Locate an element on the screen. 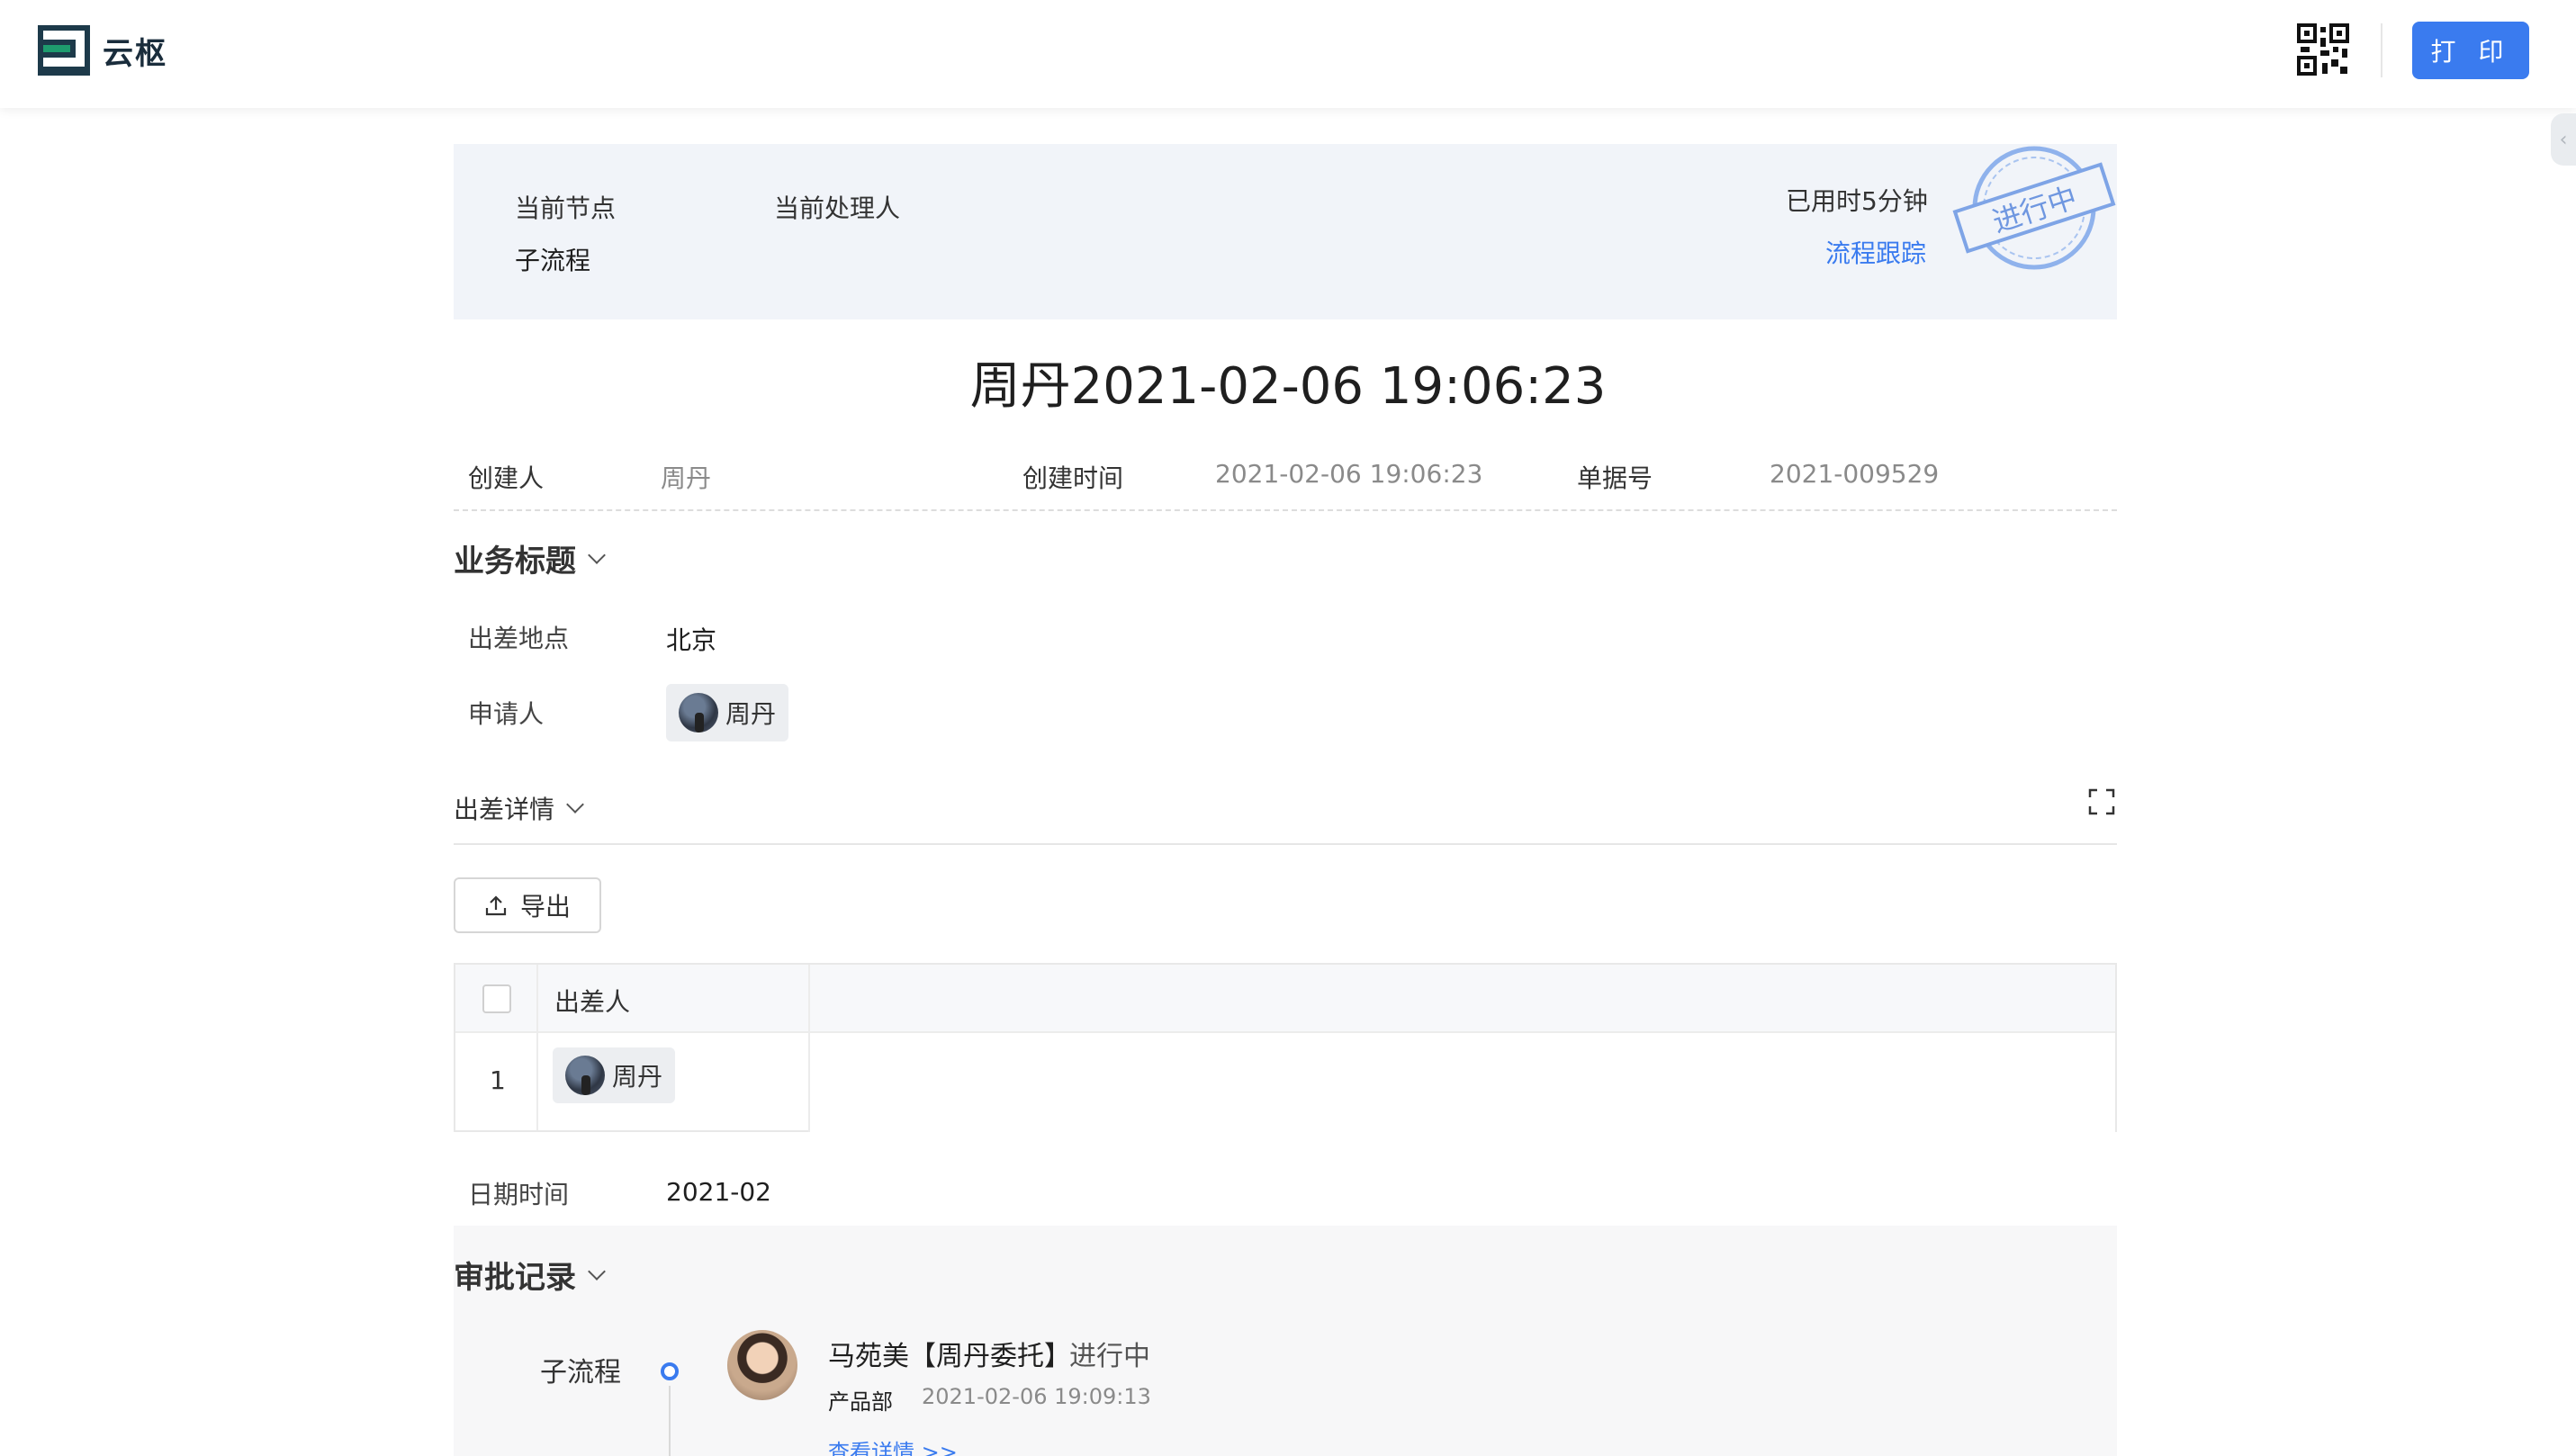 Image resolution: width=2576 pixels, height=1456 pixels. column-header-traveler: 出差人 is located at coordinates (592, 1002).